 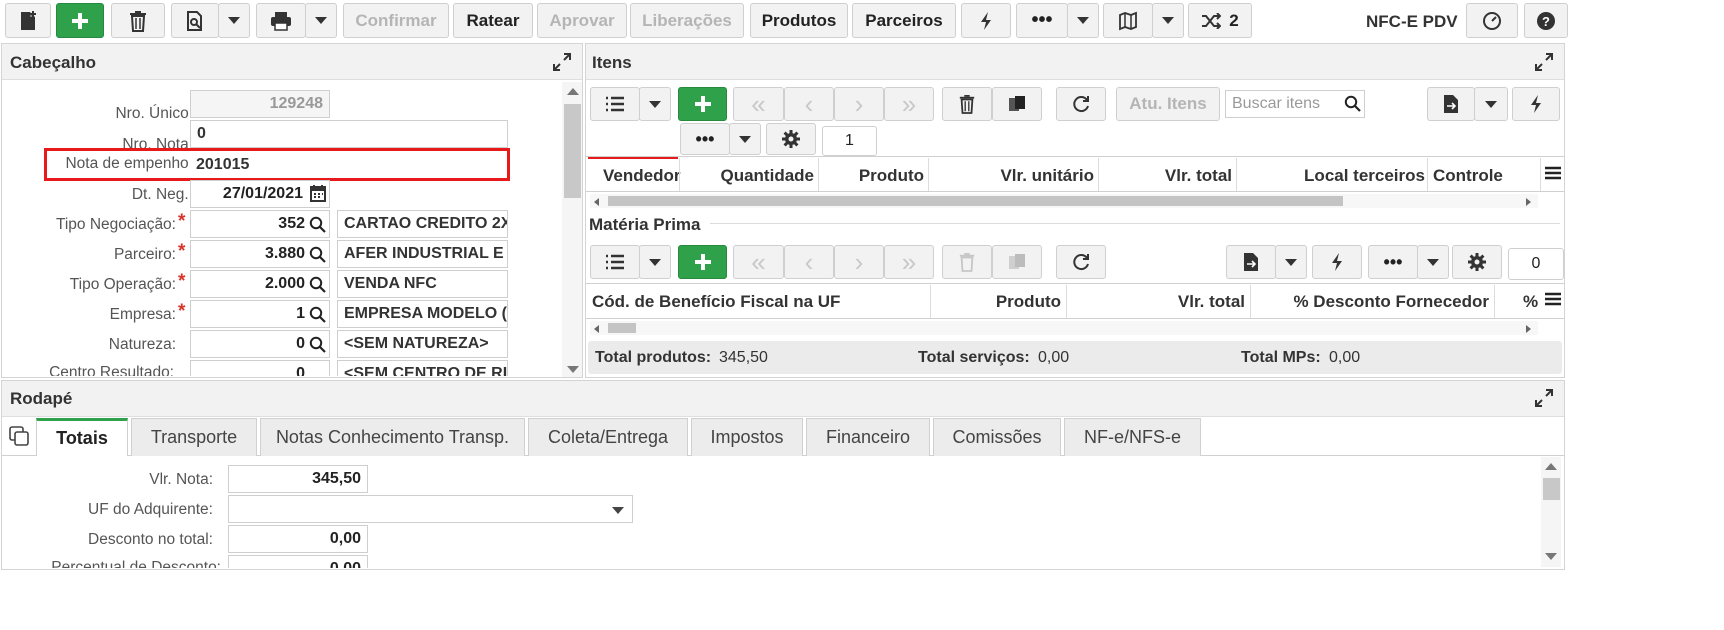 I want to click on actions-button, so click(x=986, y=20).